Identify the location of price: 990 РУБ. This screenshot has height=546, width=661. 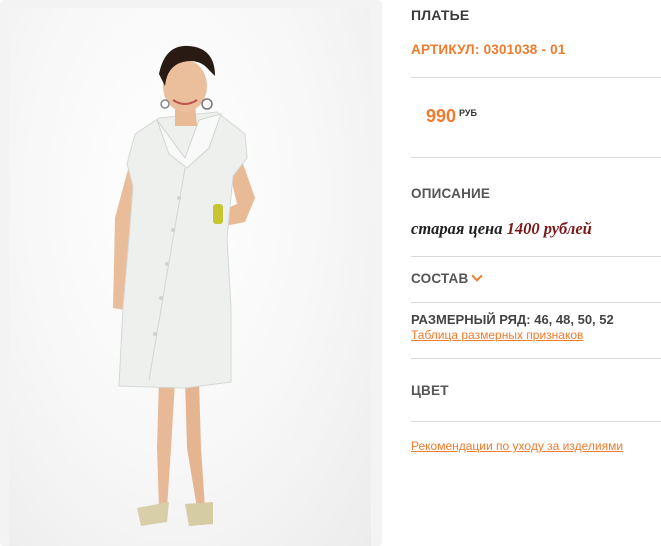
(451, 116).